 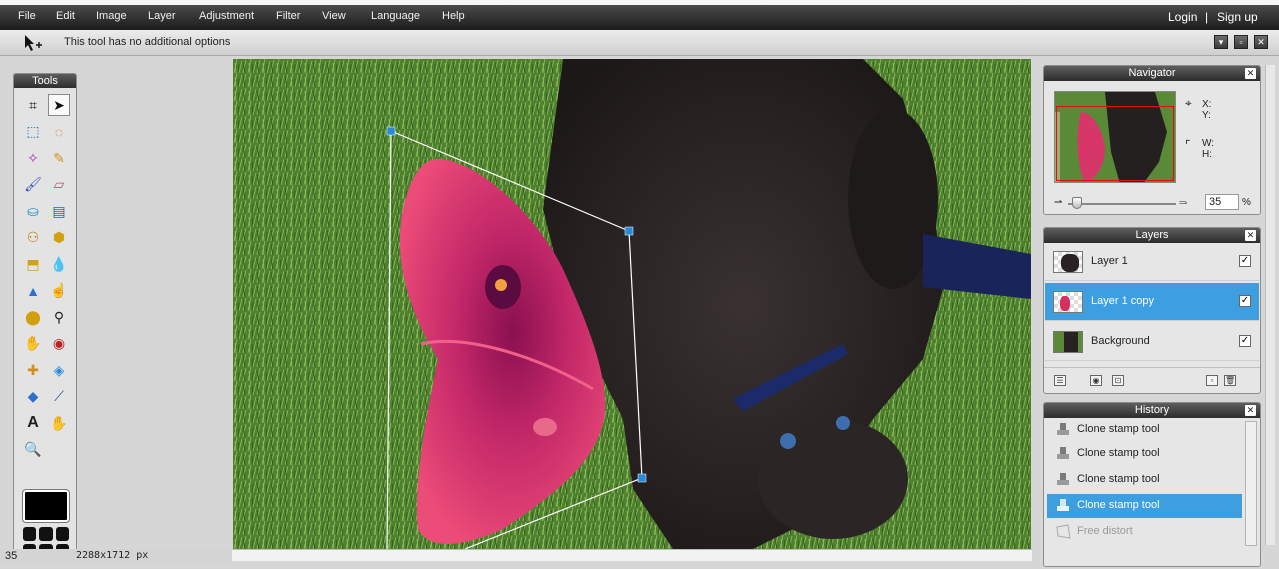 What do you see at coordinates (59, 317) in the screenshot?
I see `dodge-tool-icon: ⚲` at bounding box center [59, 317].